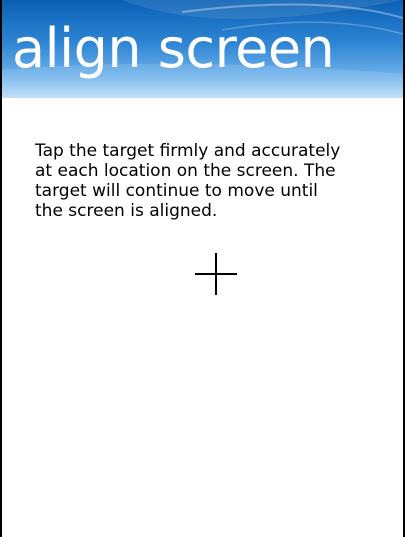 The width and height of the screenshot is (405, 537). I want to click on page-title: align screen, so click(173, 48).